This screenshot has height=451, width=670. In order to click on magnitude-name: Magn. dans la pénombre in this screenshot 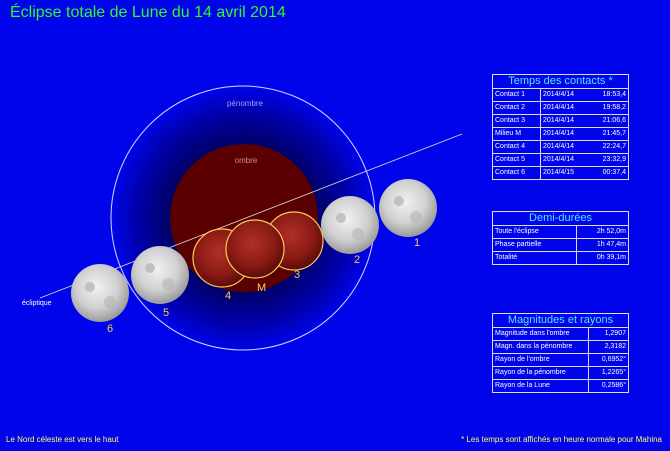, I will do `click(541, 347)`.